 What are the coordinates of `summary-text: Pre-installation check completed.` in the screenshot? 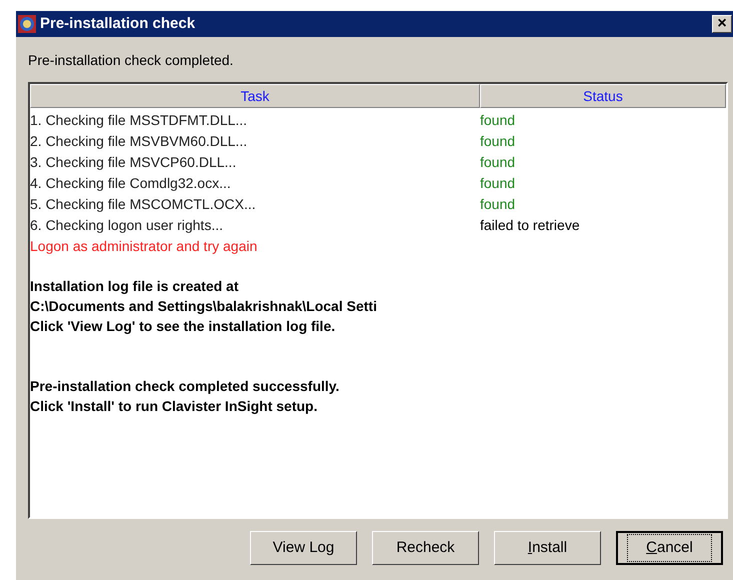 It's located at (131, 60).